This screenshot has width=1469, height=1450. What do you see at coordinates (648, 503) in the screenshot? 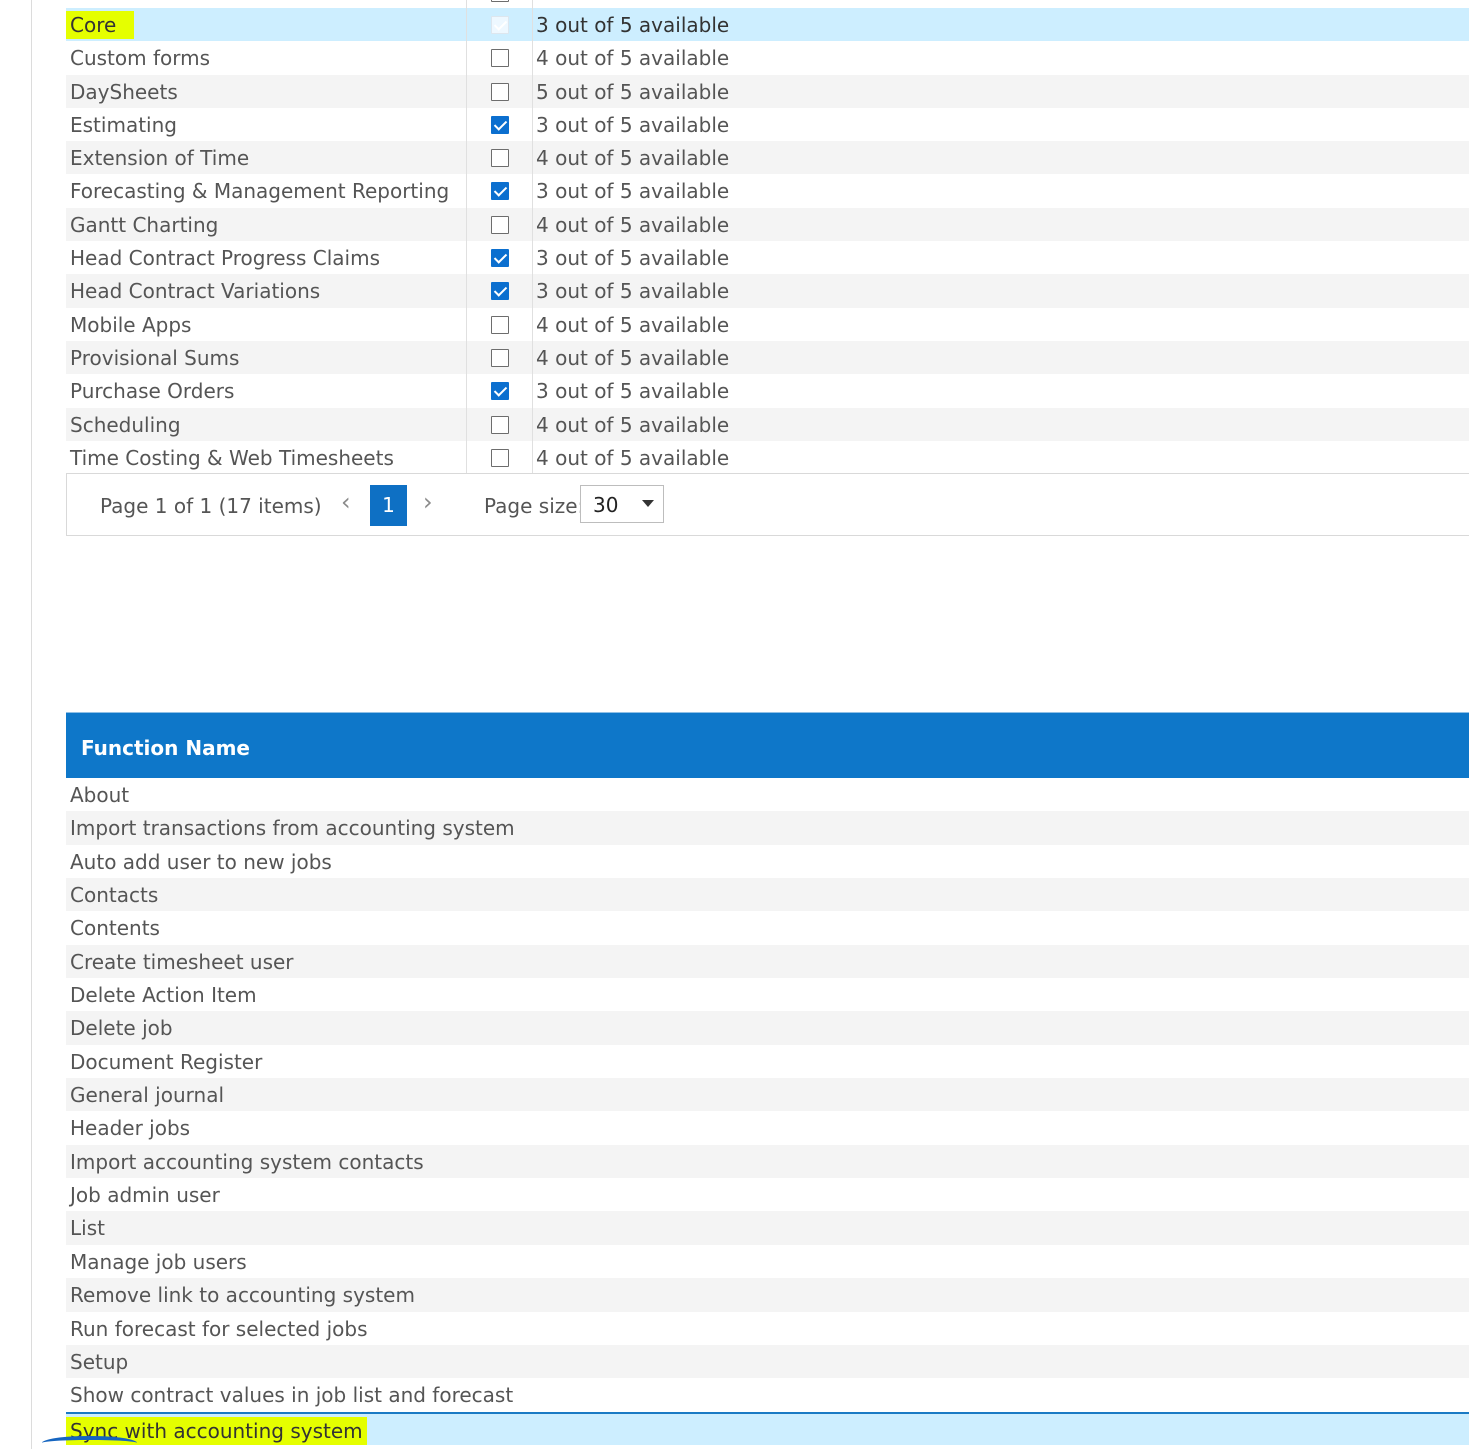
I see `caret-down-icon` at bounding box center [648, 503].